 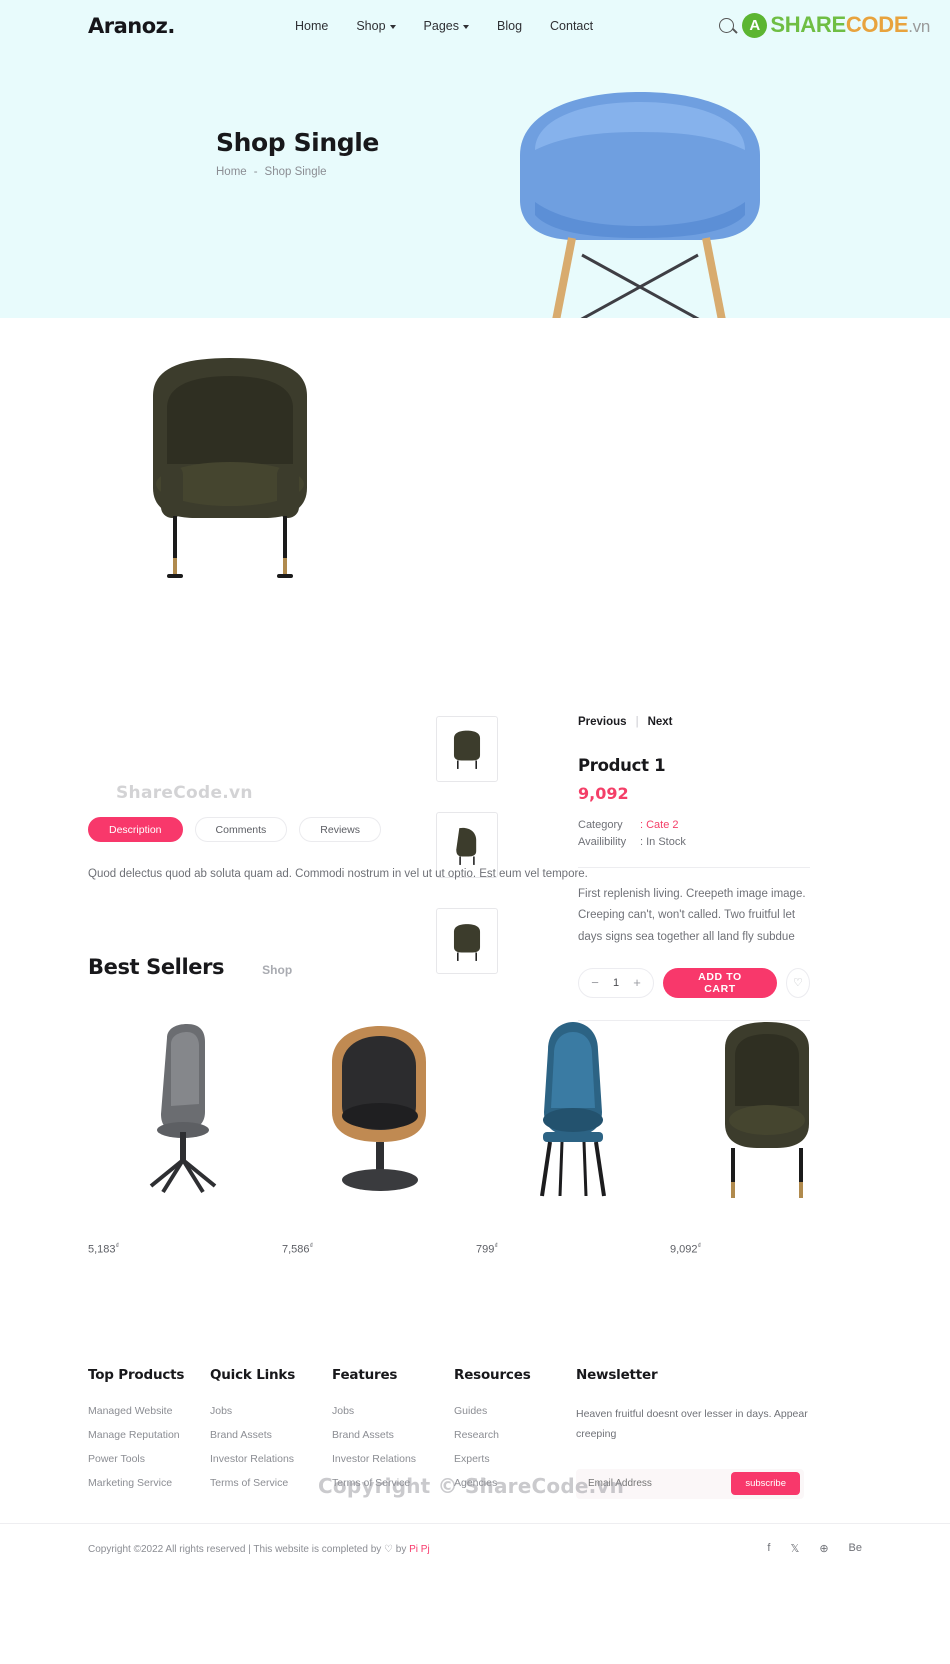 I want to click on availability-value: : In Stock, so click(x=663, y=842).